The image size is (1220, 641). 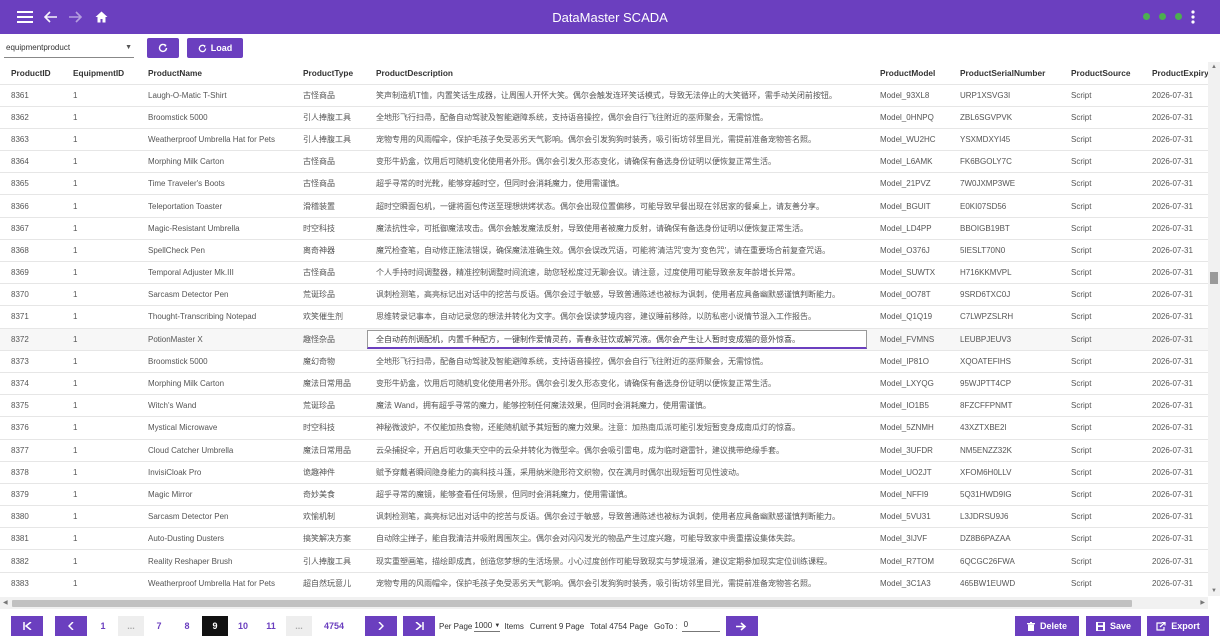 What do you see at coordinates (214, 73) in the screenshot?
I see `column-header: ProductName` at bounding box center [214, 73].